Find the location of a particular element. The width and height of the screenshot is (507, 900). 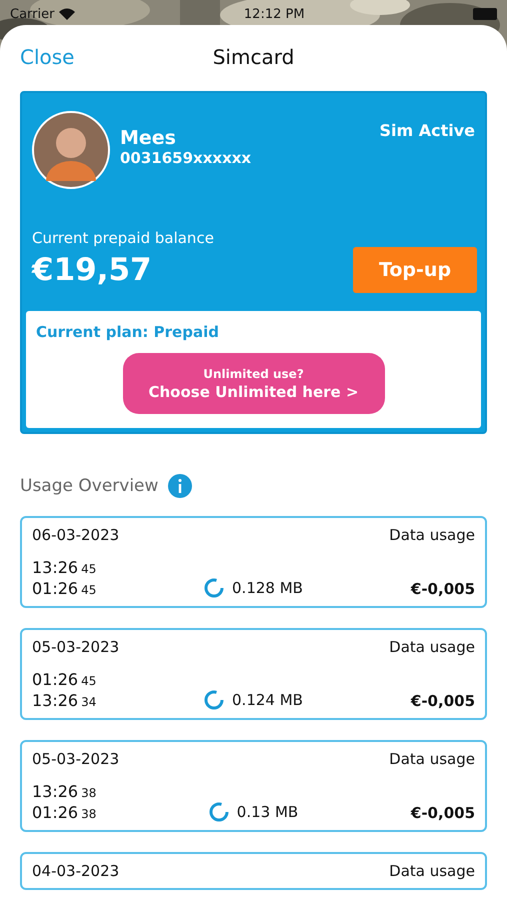

balance-label: Current prepaid balance is located at coordinates (123, 238).